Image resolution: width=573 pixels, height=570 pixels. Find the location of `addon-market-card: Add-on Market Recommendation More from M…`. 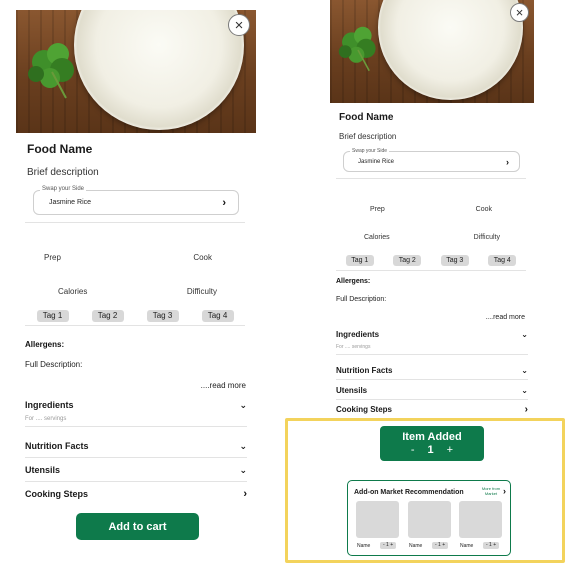

addon-market-card: Add-on Market Recommendation More from M… is located at coordinates (429, 518).